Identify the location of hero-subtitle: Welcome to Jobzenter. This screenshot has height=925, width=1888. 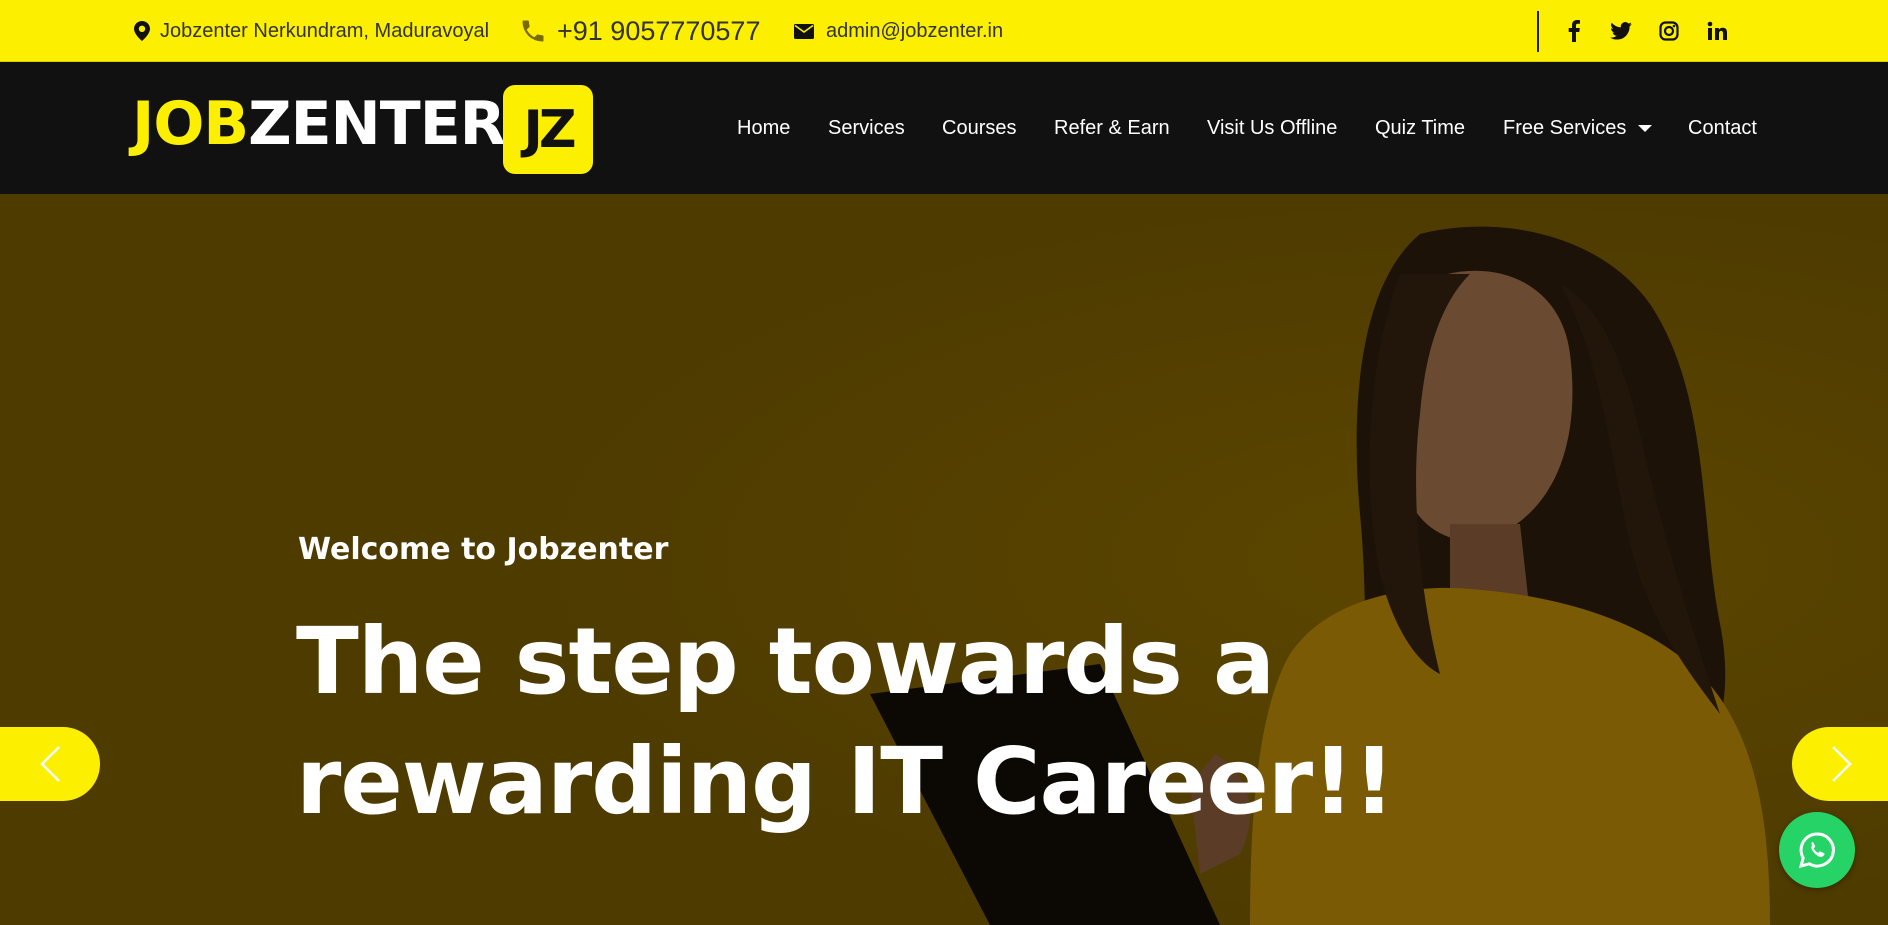
(483, 549).